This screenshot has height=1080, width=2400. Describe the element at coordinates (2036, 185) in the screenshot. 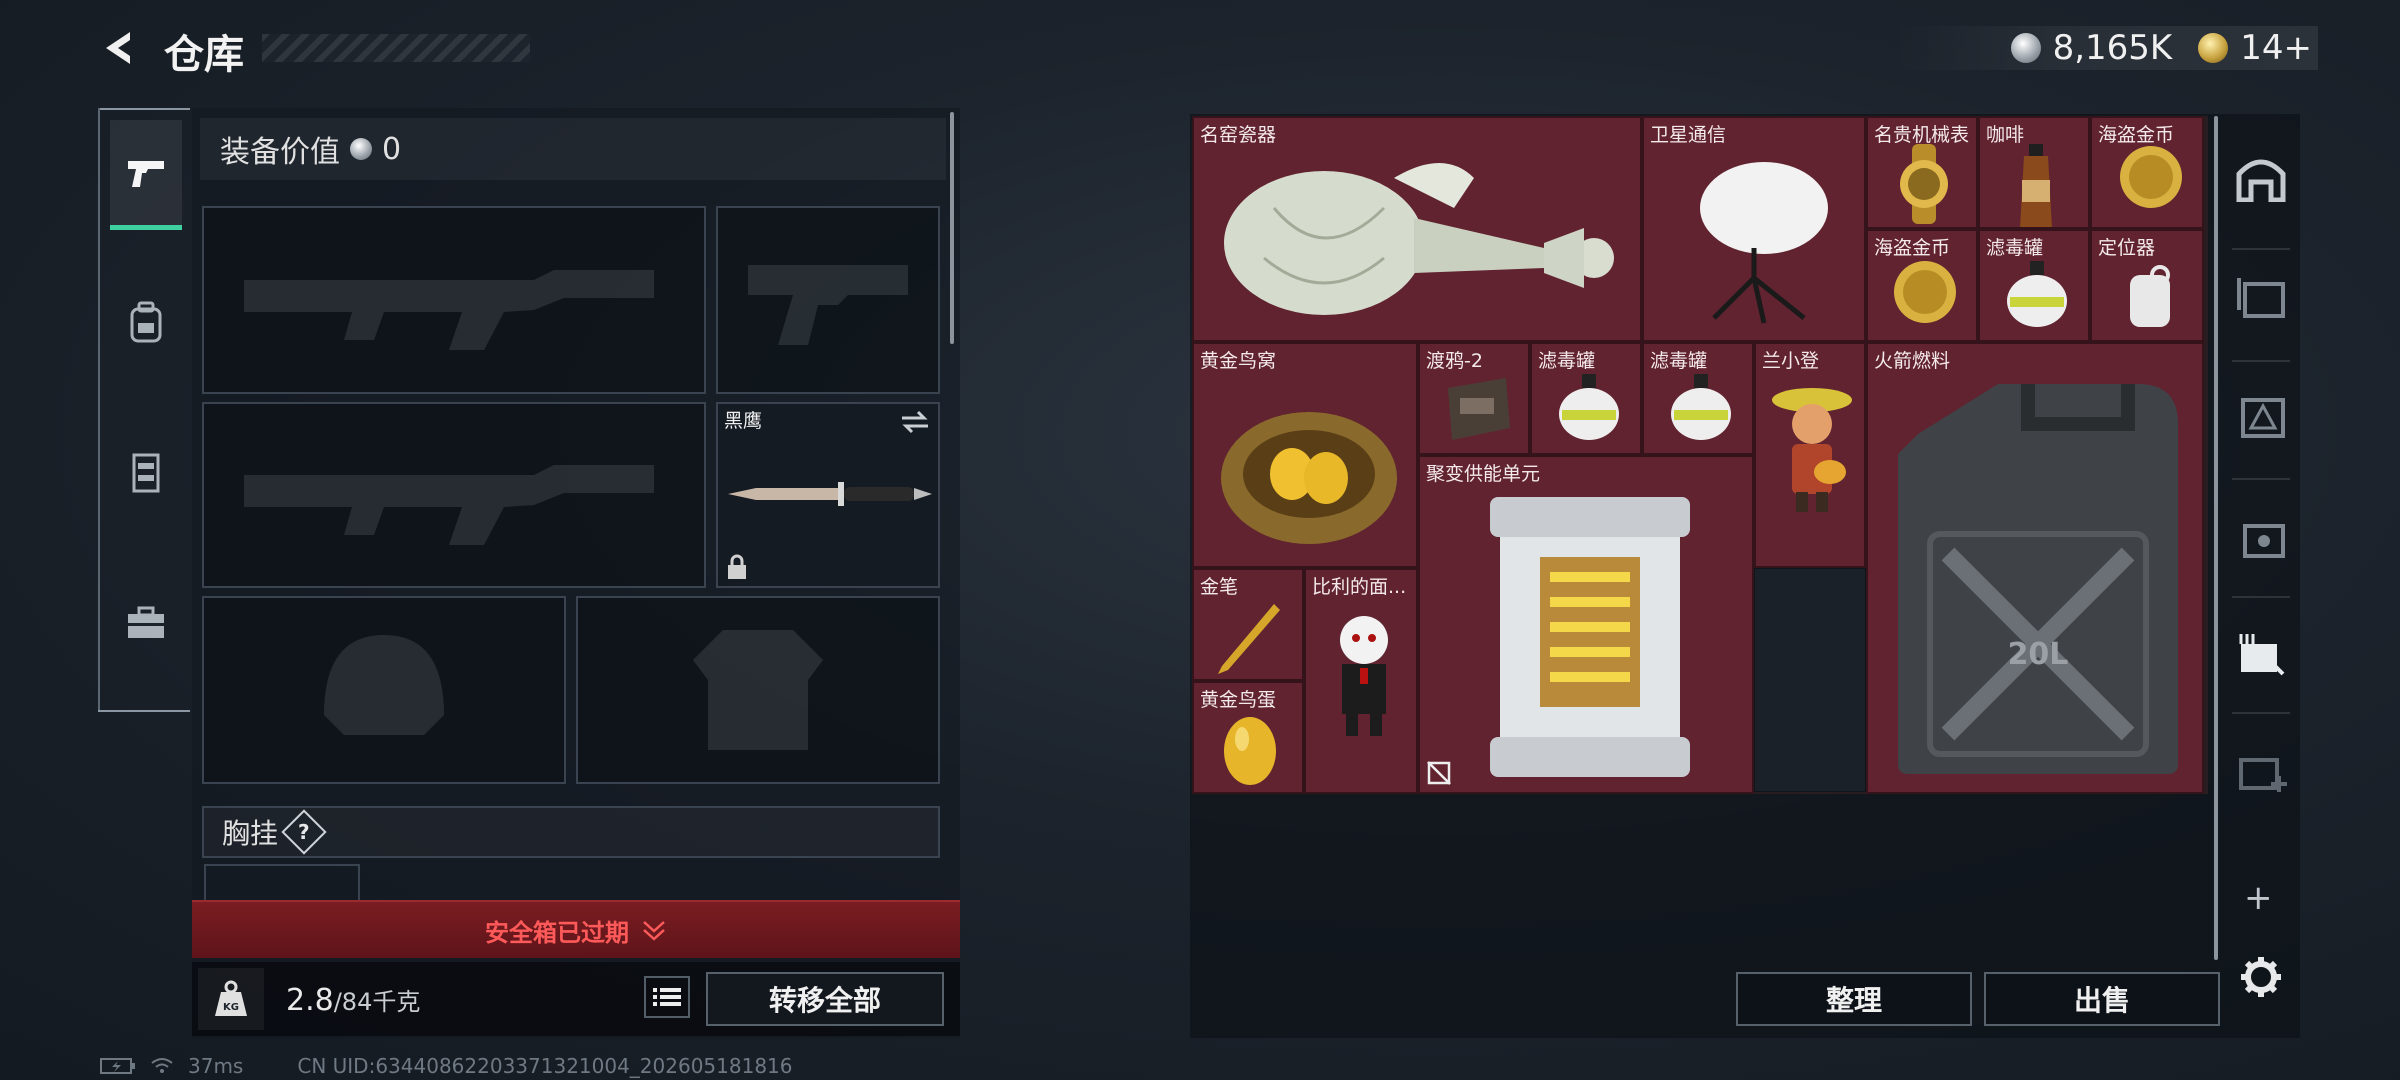

I see `coffee-bottle-icon` at that location.